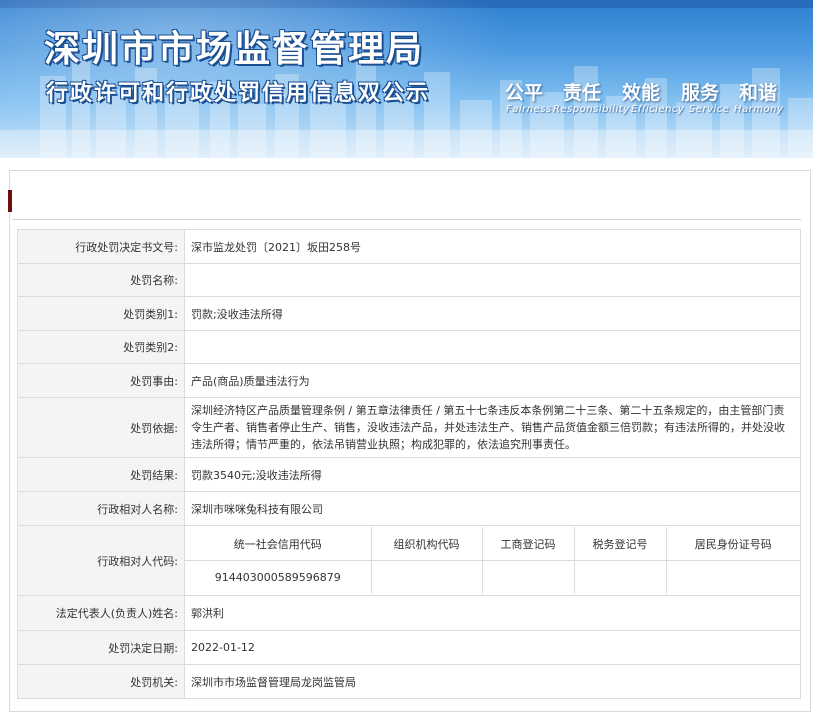 This screenshot has width=813, height=712. Describe the element at coordinates (101, 427) in the screenshot. I see `field-label: 处罚依据:` at that location.